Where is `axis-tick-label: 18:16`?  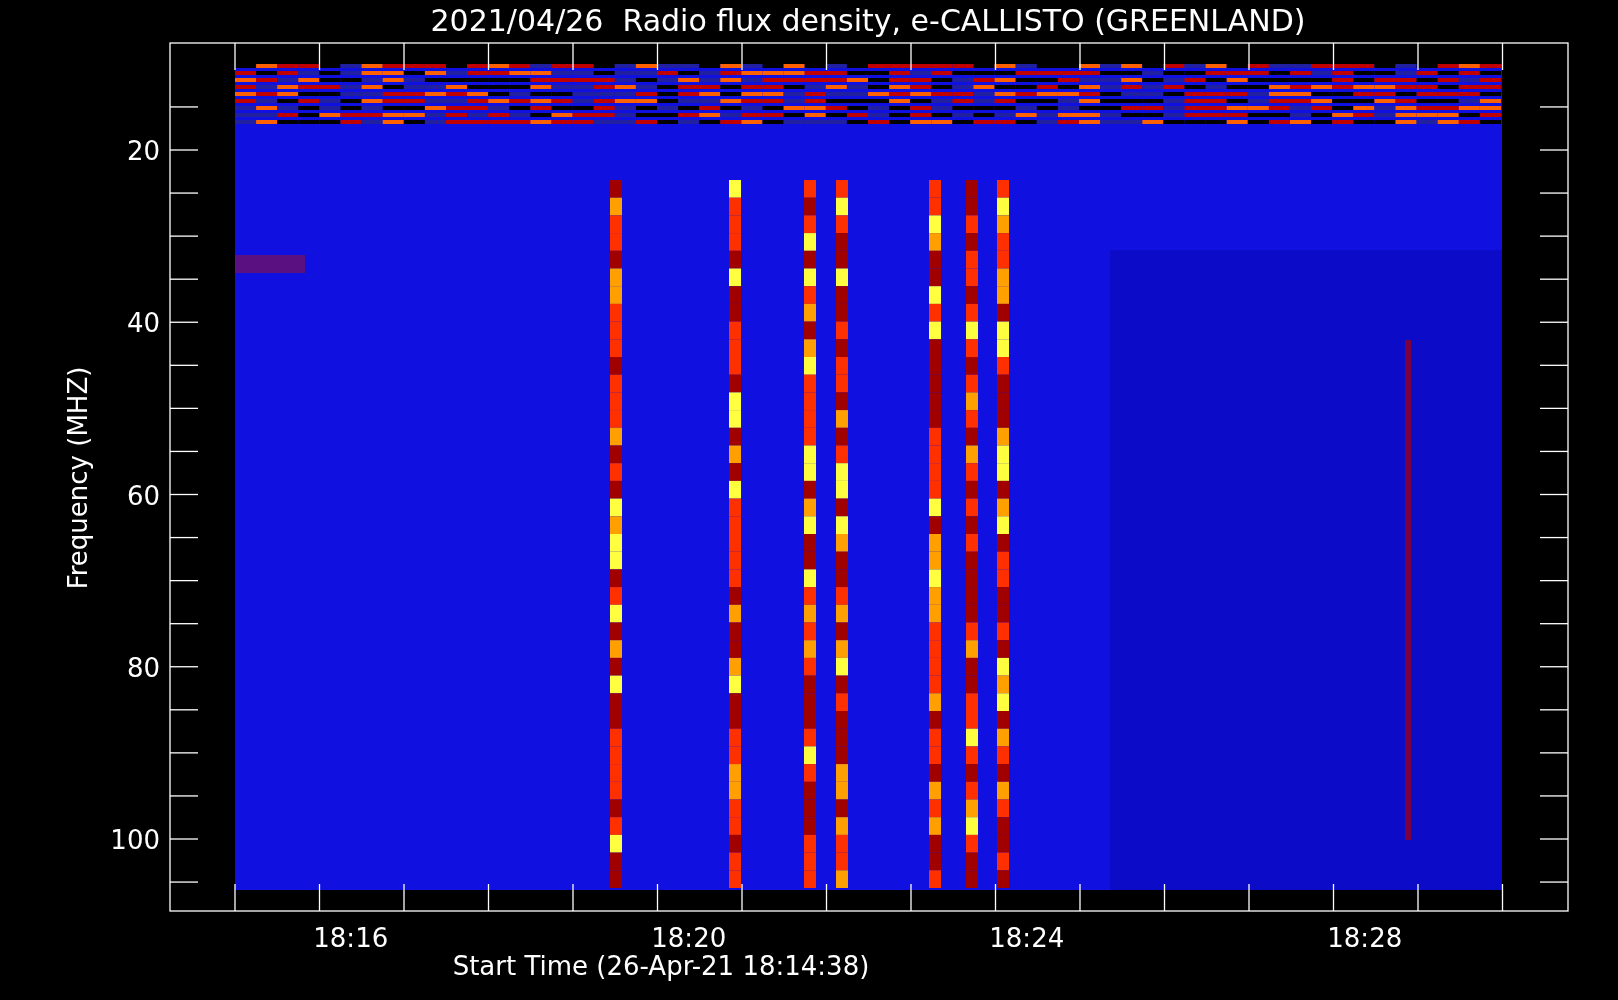 axis-tick-label: 18:16 is located at coordinates (351, 938).